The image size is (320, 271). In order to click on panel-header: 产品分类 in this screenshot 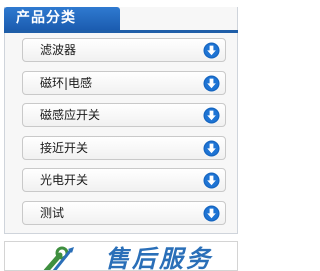, I will do `click(121, 20)`.